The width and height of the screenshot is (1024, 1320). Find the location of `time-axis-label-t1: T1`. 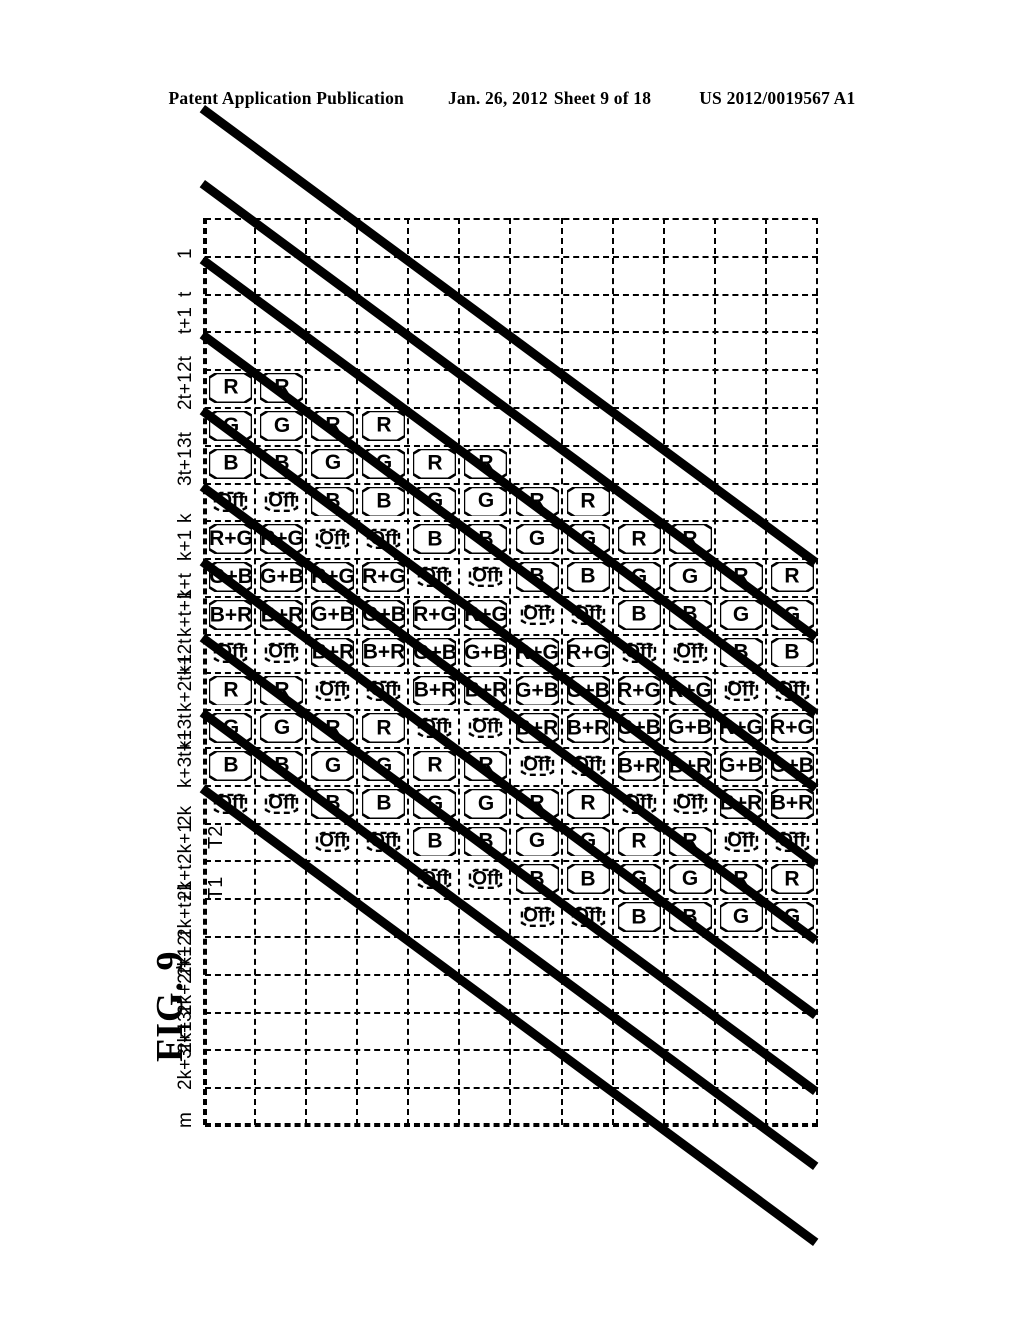

time-axis-label-t1: T1 is located at coordinates (216, 888).